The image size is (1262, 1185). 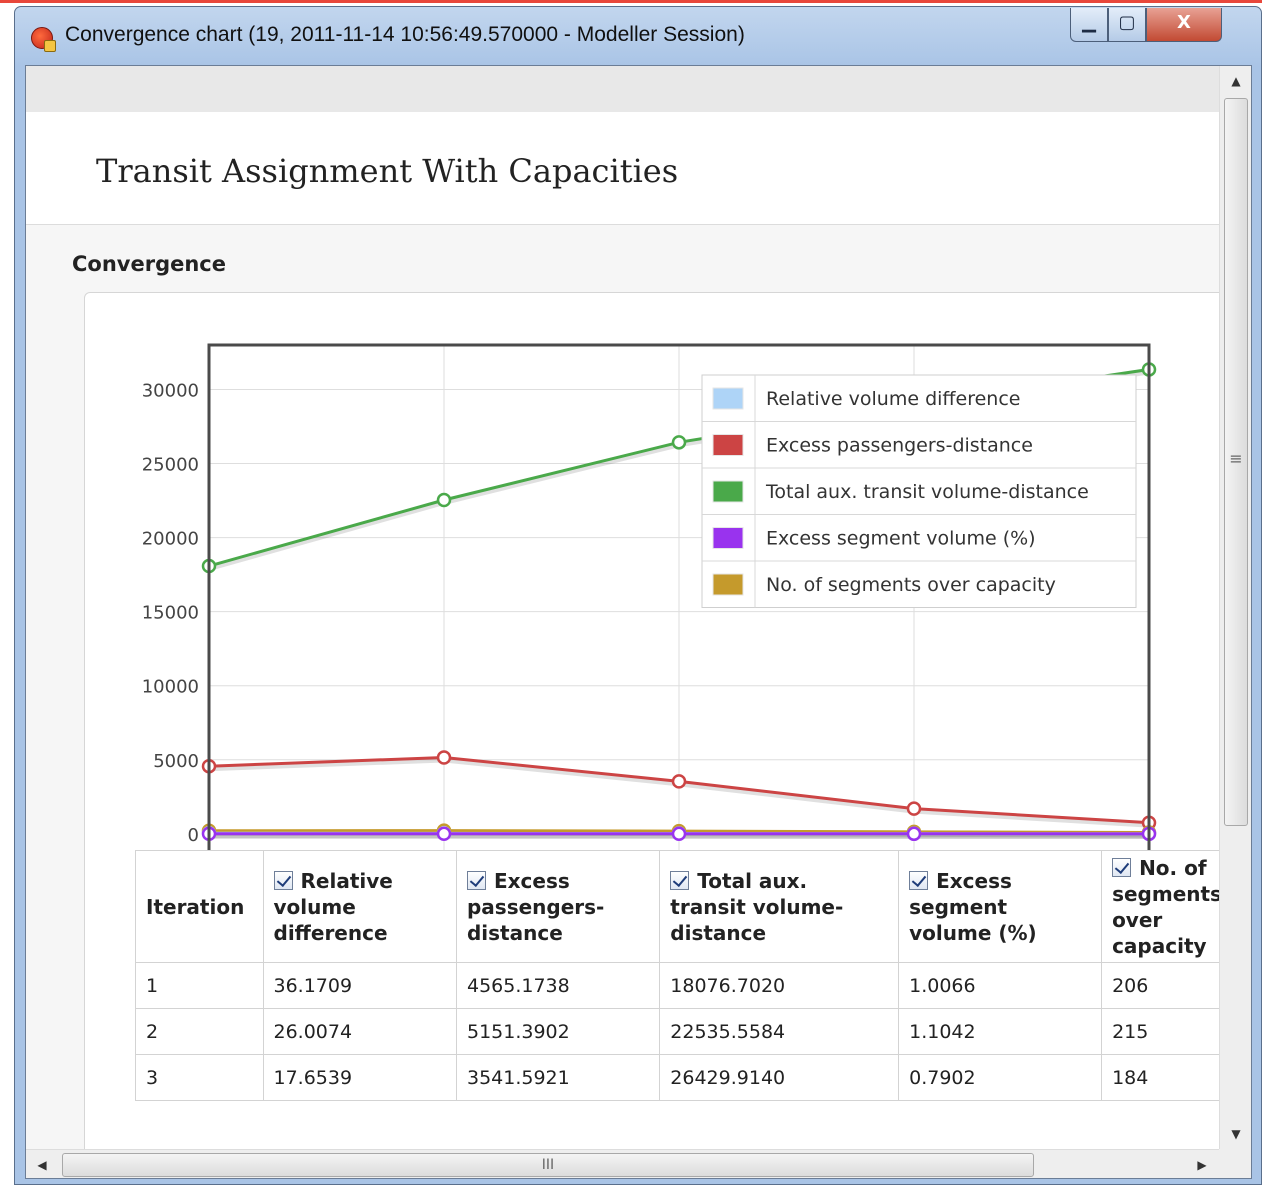 What do you see at coordinates (43, 39) in the screenshot?
I see `app-icon` at bounding box center [43, 39].